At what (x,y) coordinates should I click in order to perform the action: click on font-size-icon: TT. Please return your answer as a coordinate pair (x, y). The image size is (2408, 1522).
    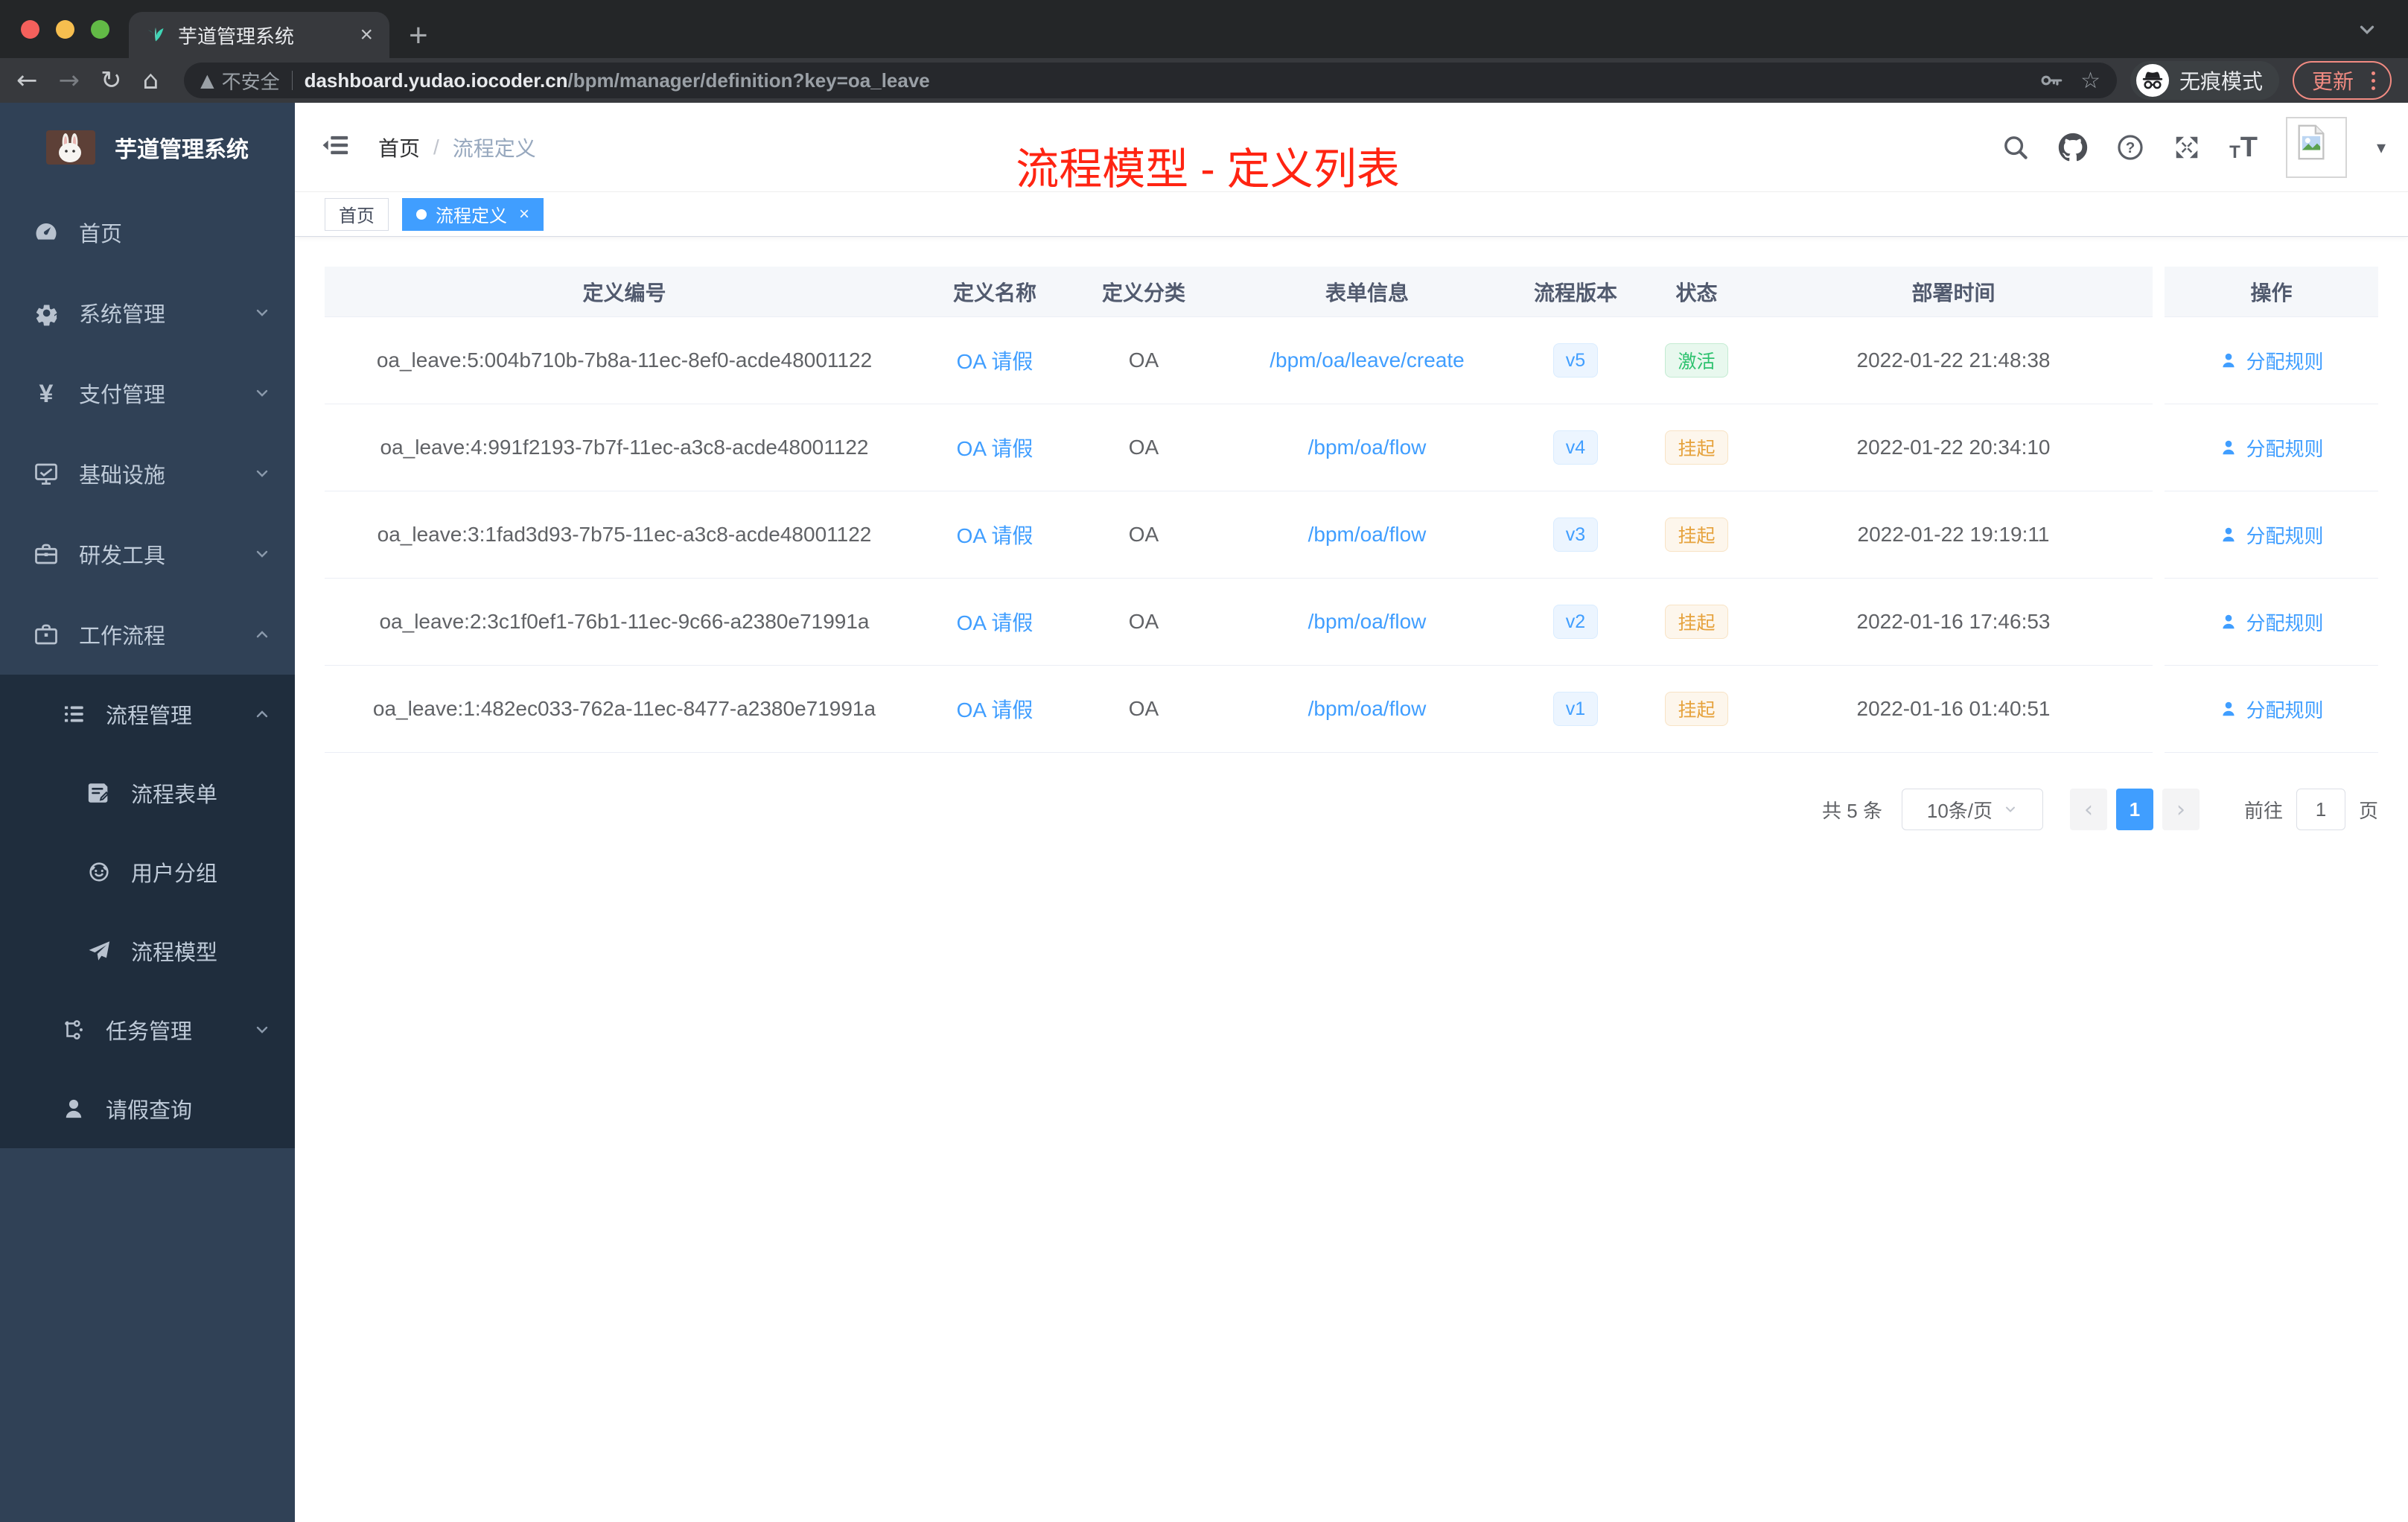
    Looking at the image, I should click on (2243, 147).